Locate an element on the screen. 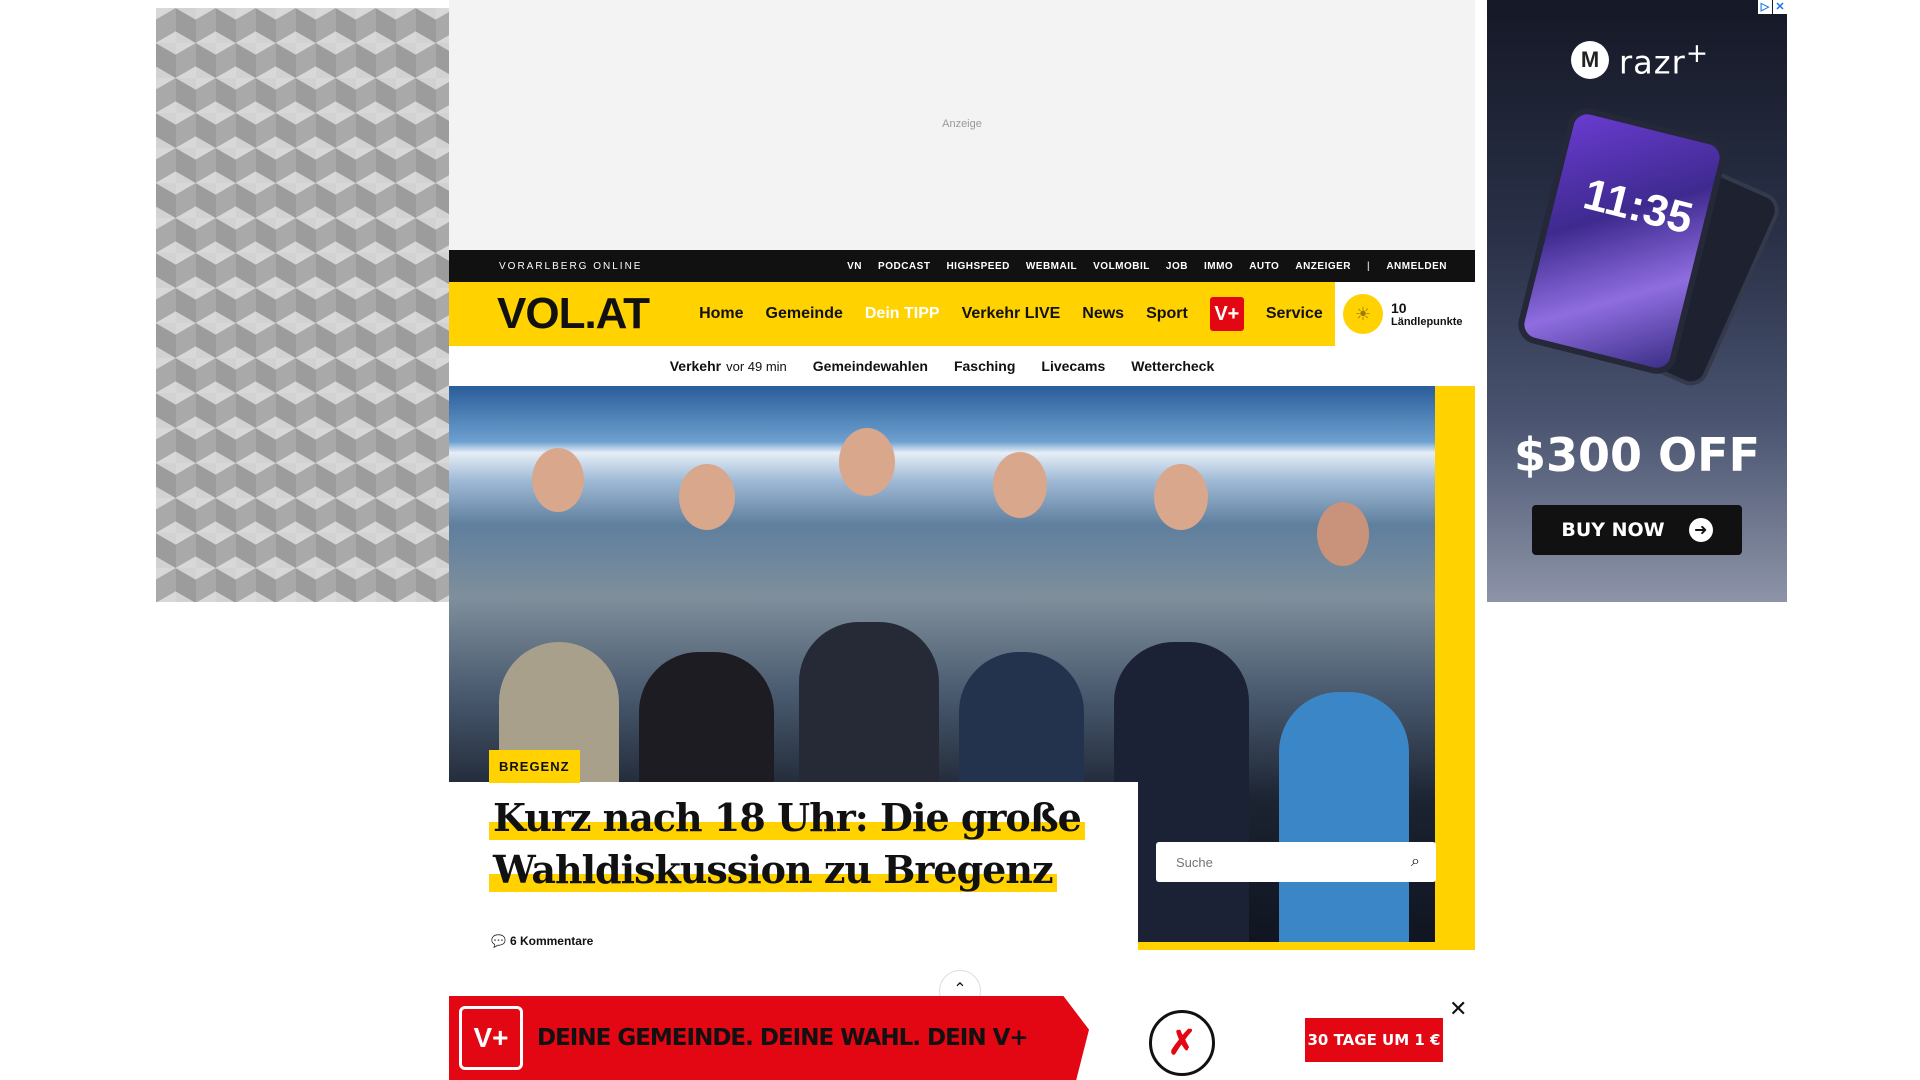 This screenshot has width=1920, height=1080. nav-service: Service is located at coordinates (1294, 314).